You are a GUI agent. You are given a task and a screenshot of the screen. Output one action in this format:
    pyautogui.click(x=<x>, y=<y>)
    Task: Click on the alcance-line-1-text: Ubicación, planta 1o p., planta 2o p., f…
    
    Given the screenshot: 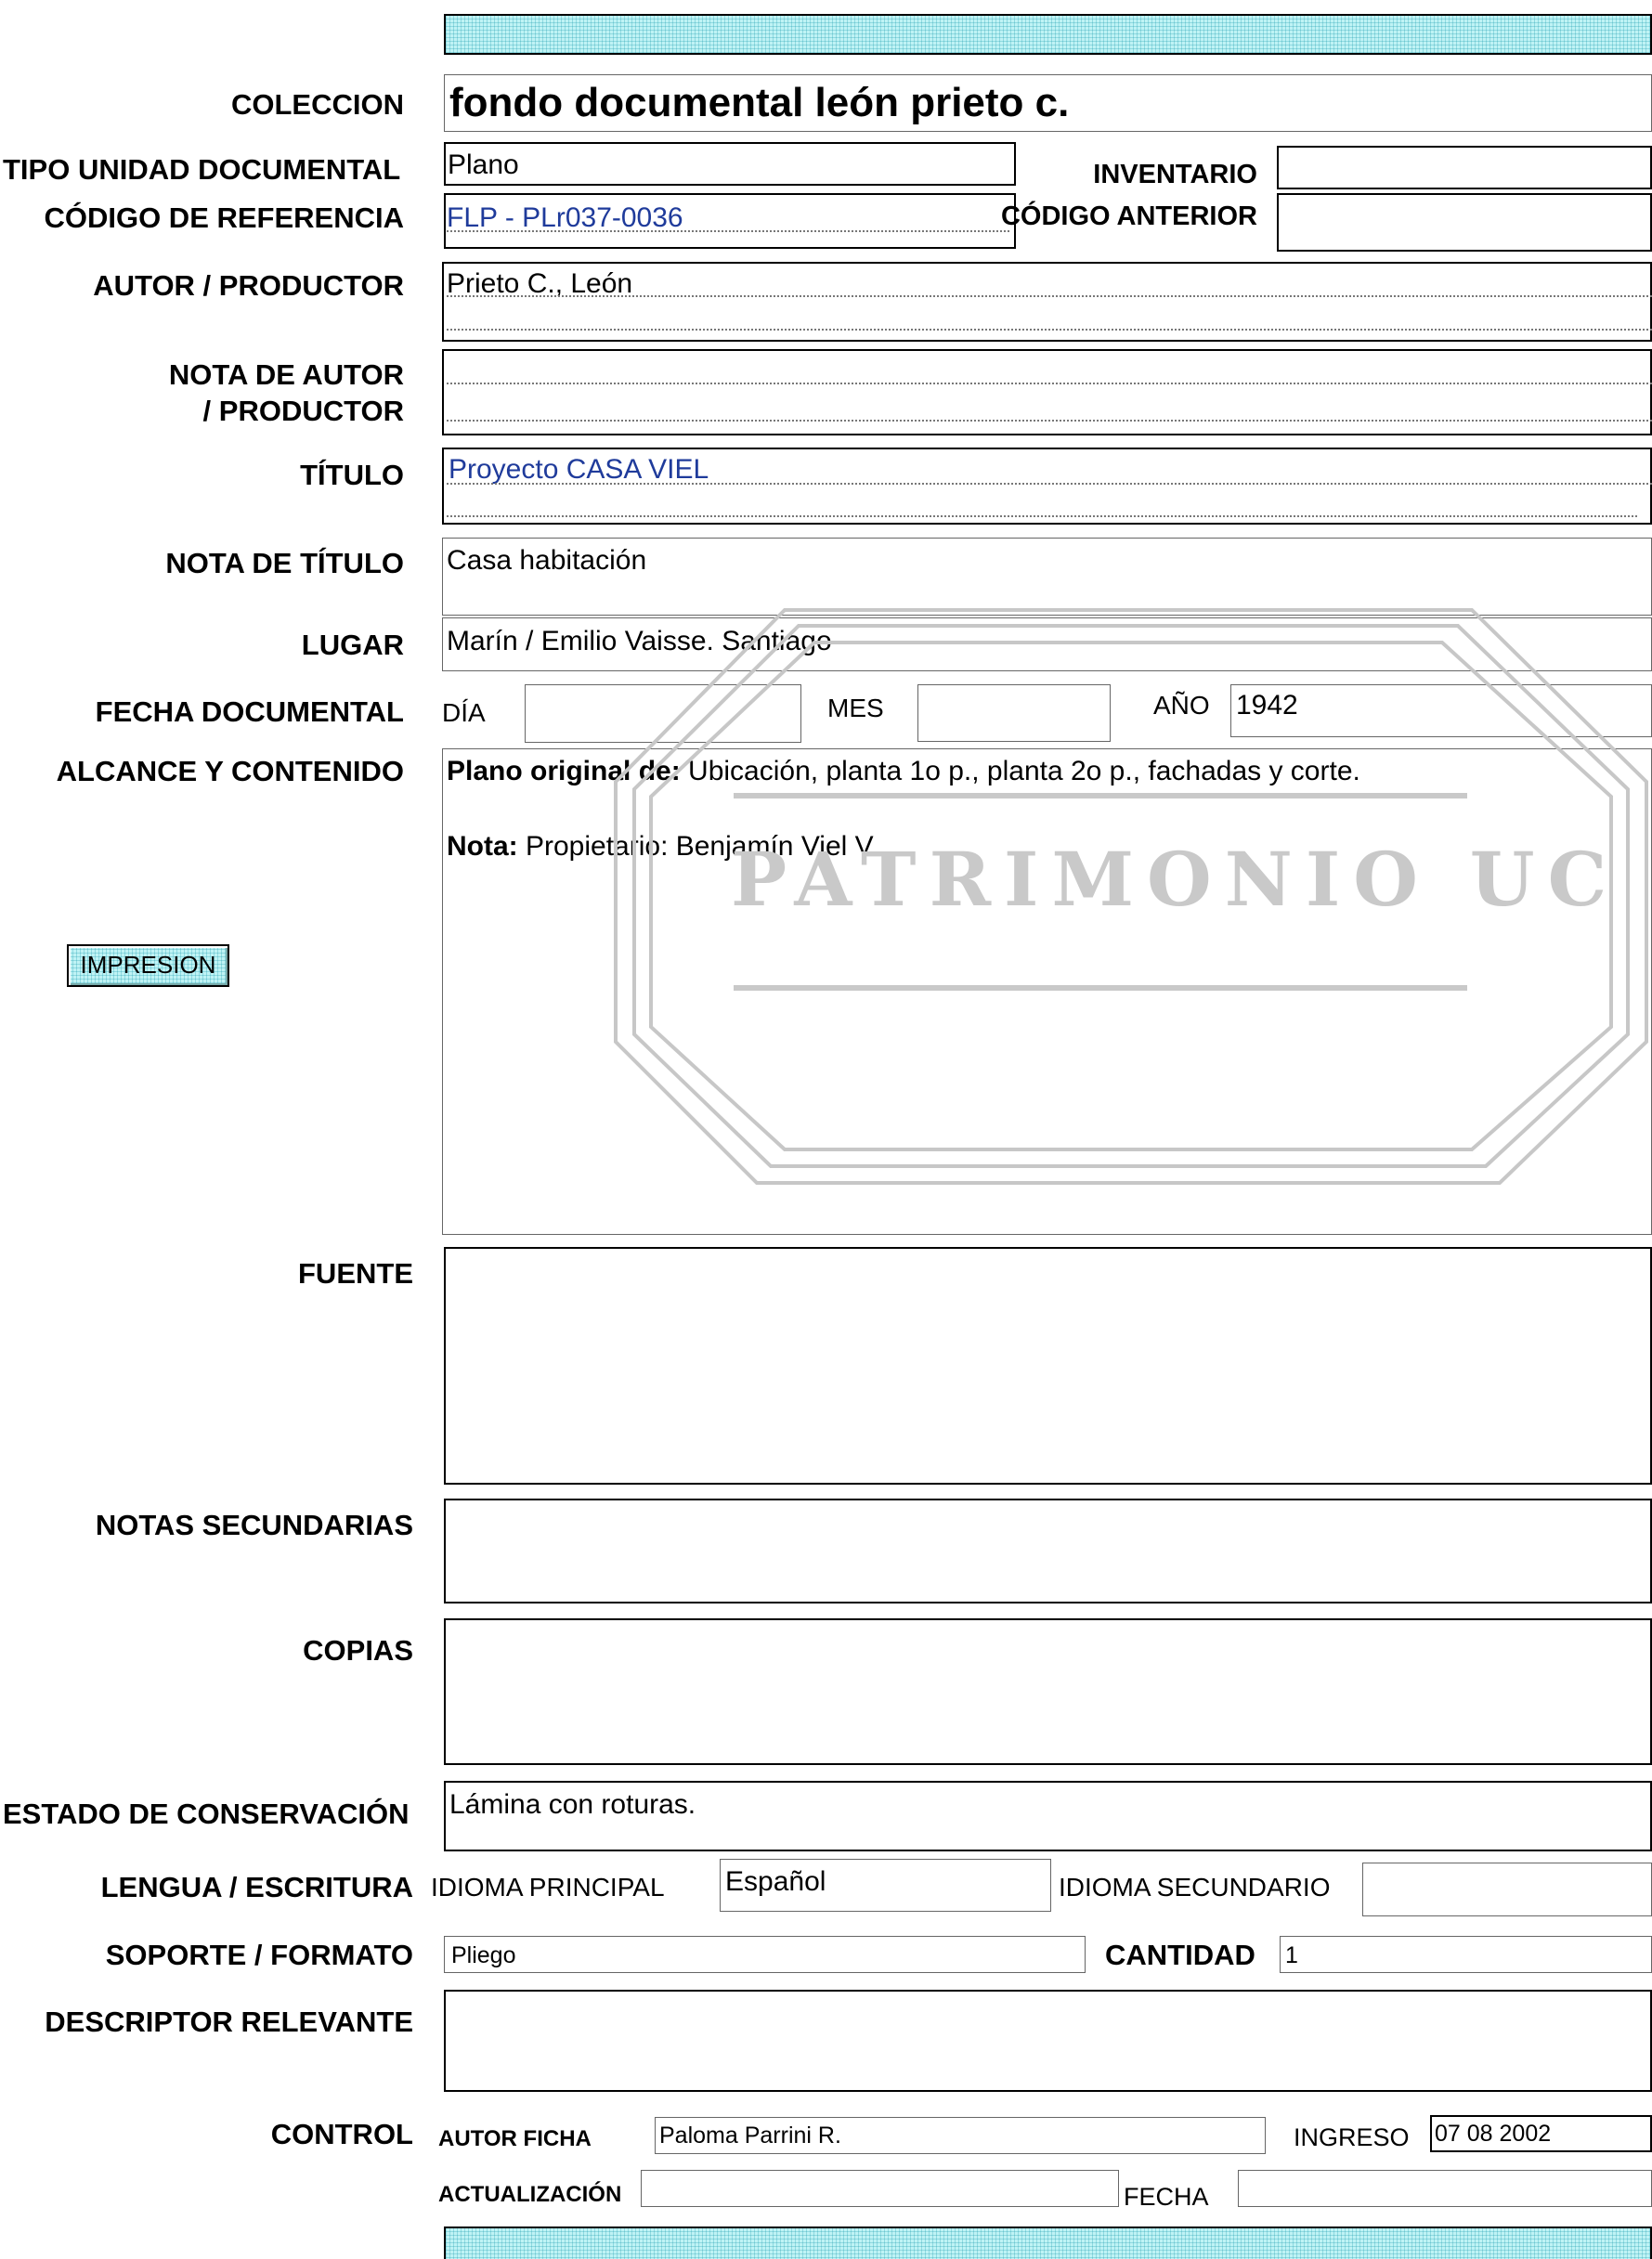 What is the action you would take?
    pyautogui.click(x=1020, y=771)
    